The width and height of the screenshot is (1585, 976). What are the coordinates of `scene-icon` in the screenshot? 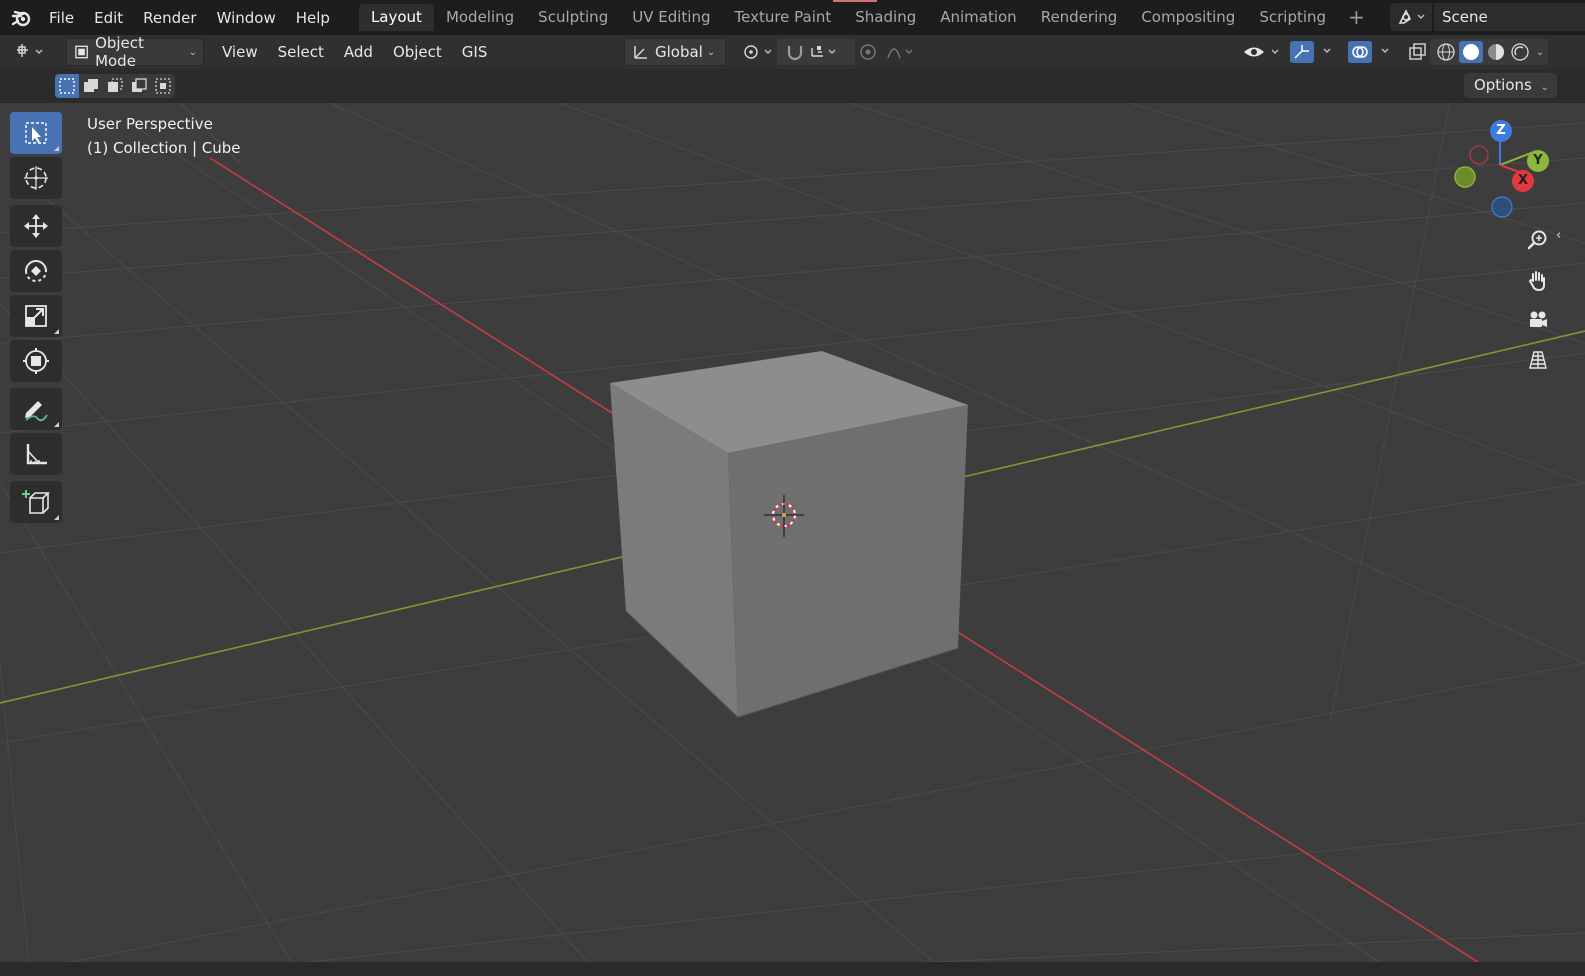 It's located at (1411, 17).